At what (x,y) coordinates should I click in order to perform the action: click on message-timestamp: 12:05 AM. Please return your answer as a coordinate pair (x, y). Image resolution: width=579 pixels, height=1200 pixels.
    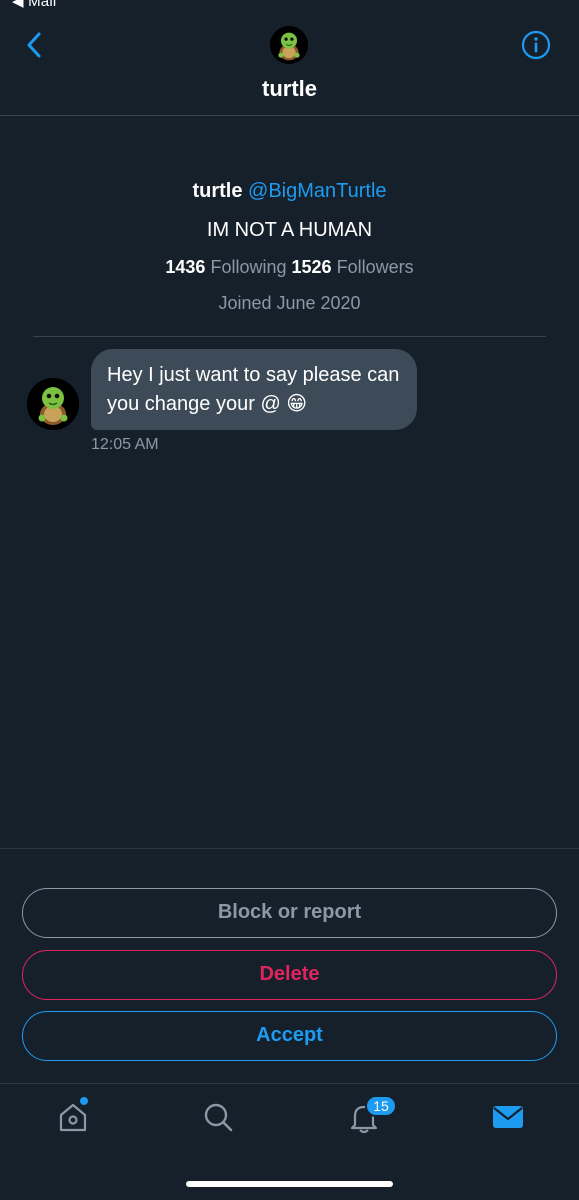
    Looking at the image, I should click on (125, 444).